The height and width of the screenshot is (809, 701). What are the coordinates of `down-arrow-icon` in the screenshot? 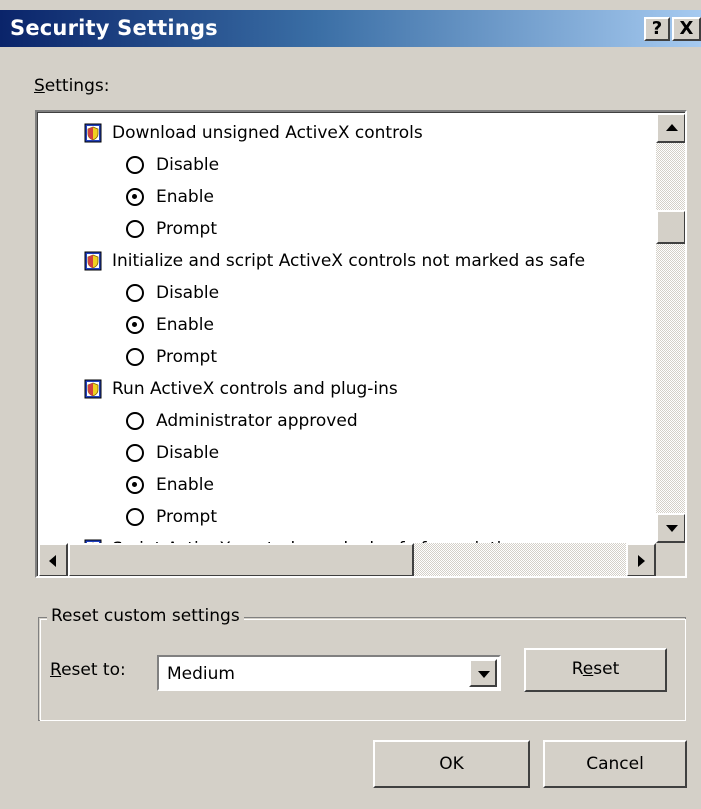 It's located at (672, 528).